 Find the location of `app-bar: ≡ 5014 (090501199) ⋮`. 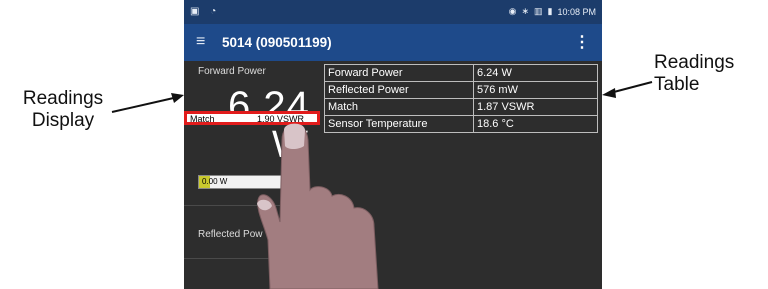

app-bar: ≡ 5014 (090501199) ⋮ is located at coordinates (393, 42).